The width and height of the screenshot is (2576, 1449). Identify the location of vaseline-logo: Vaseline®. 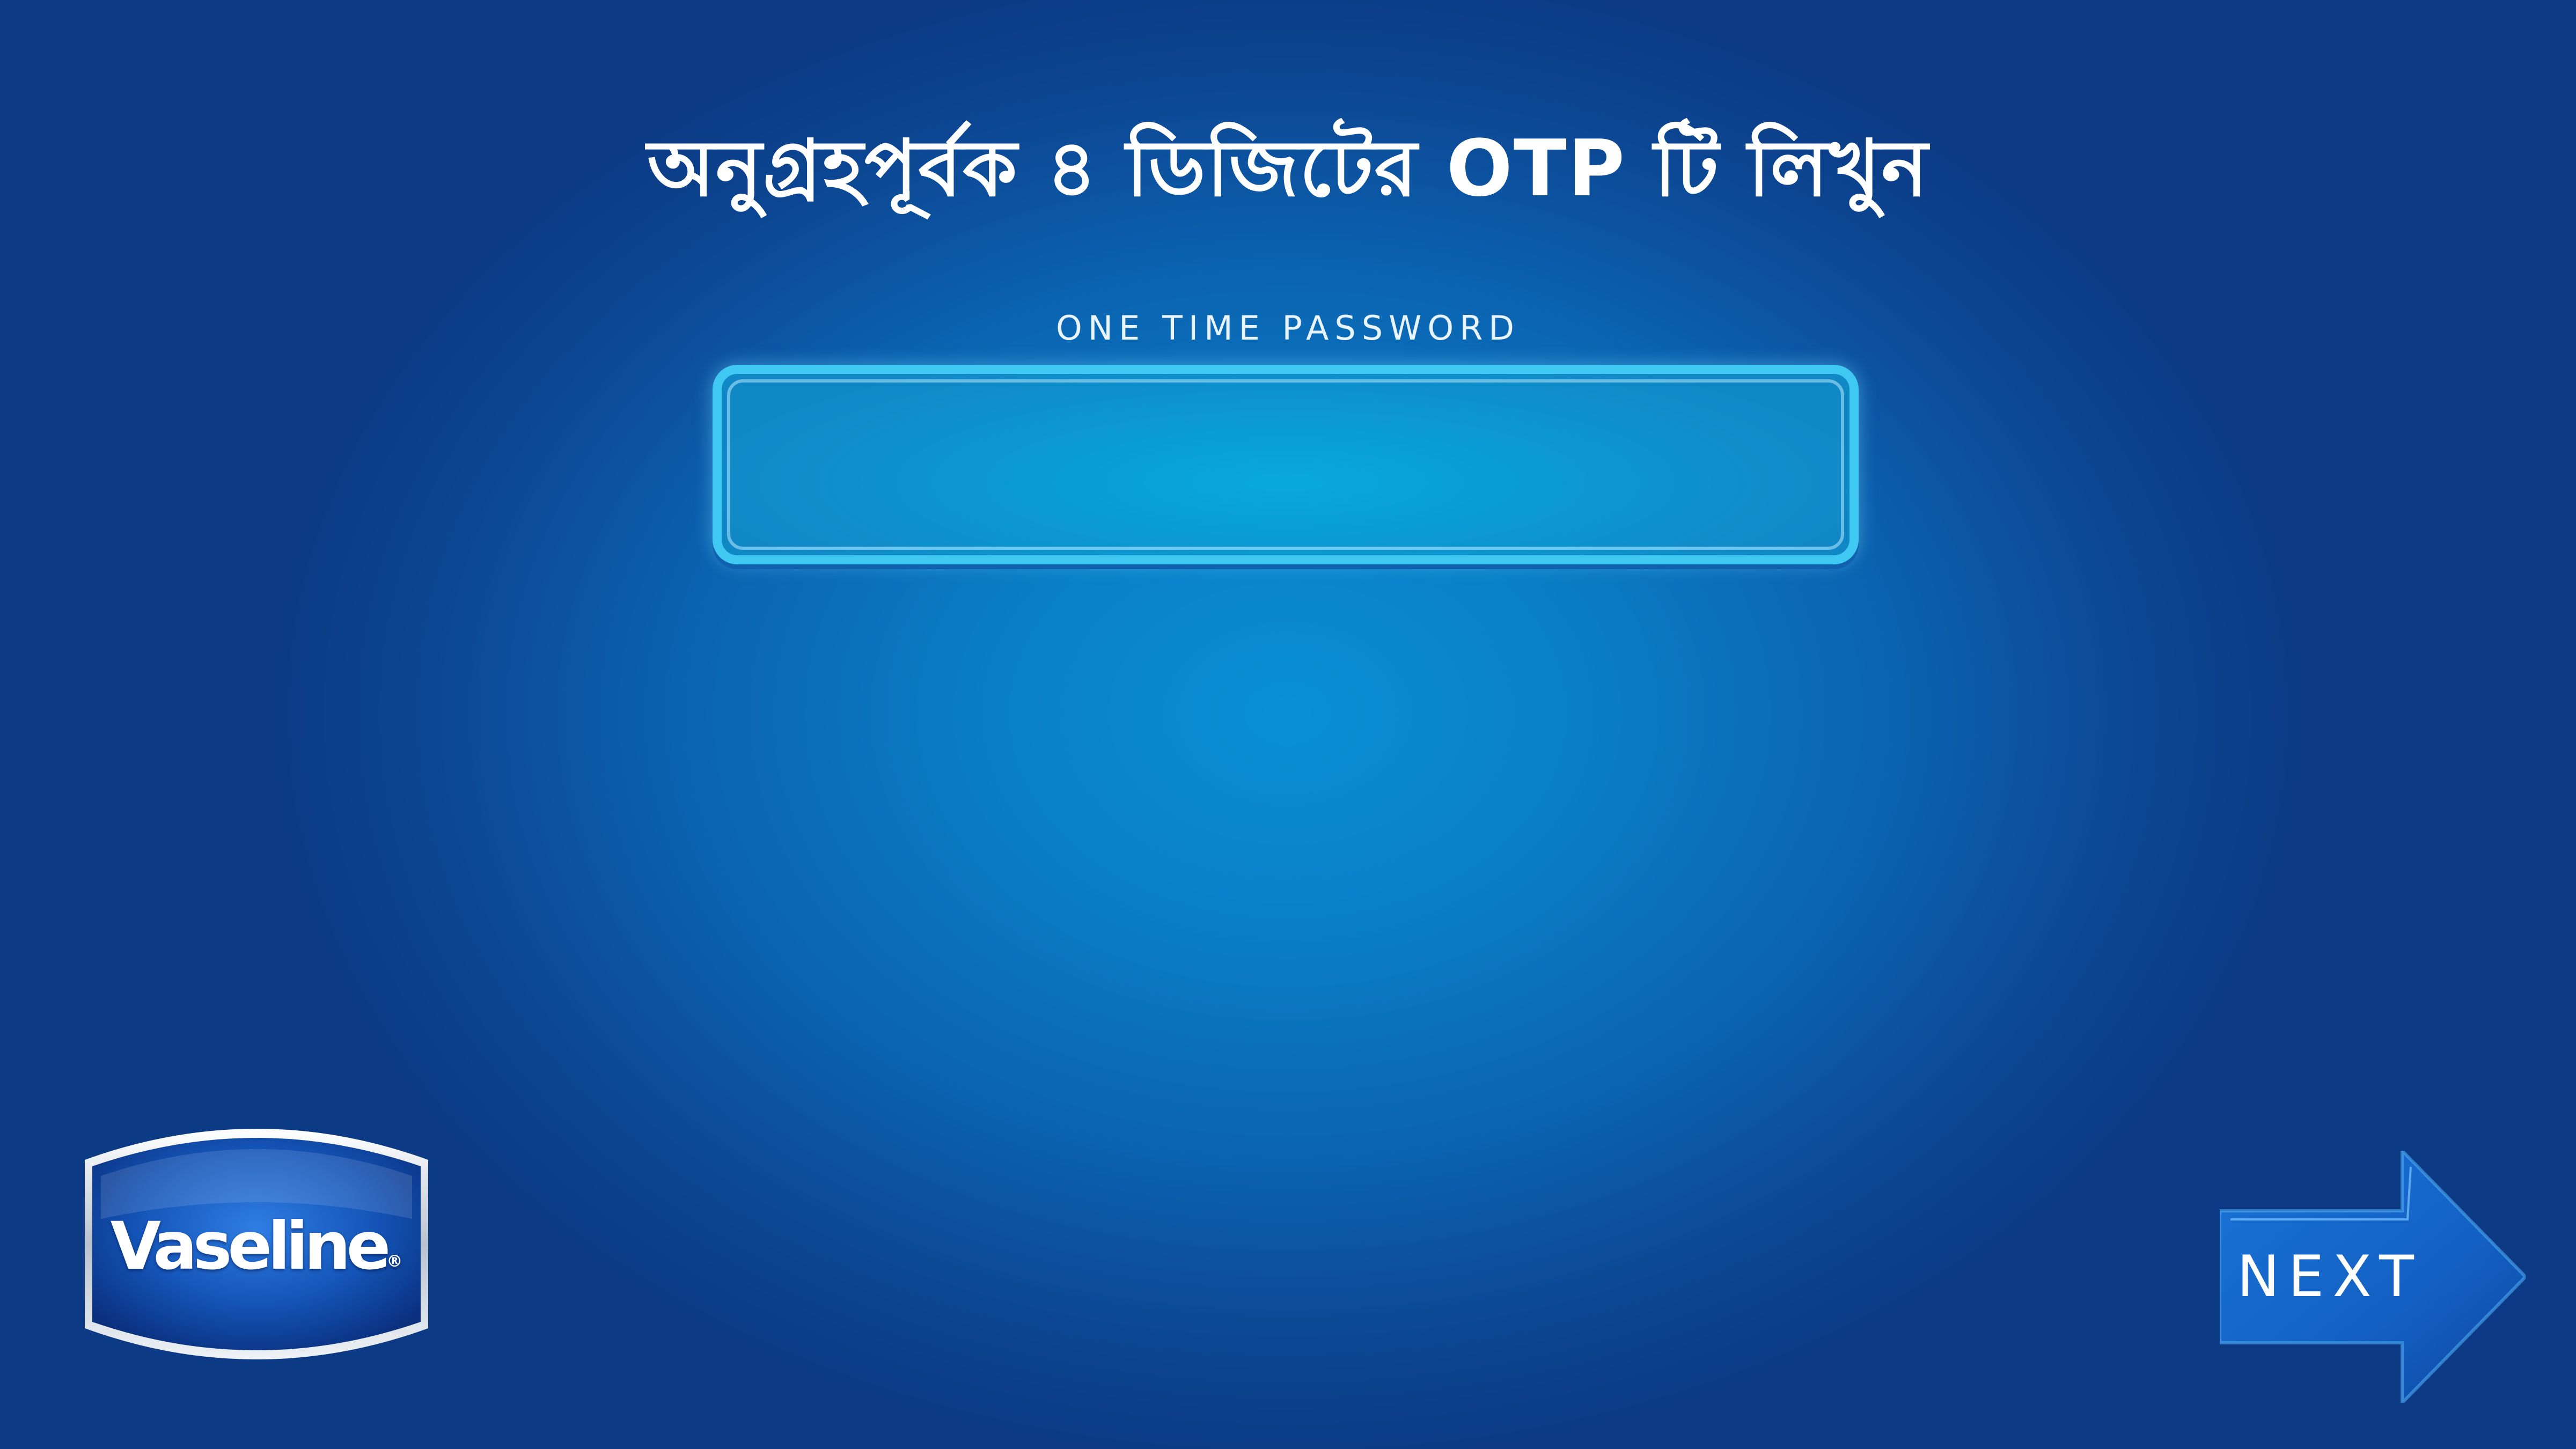
(256, 1244).